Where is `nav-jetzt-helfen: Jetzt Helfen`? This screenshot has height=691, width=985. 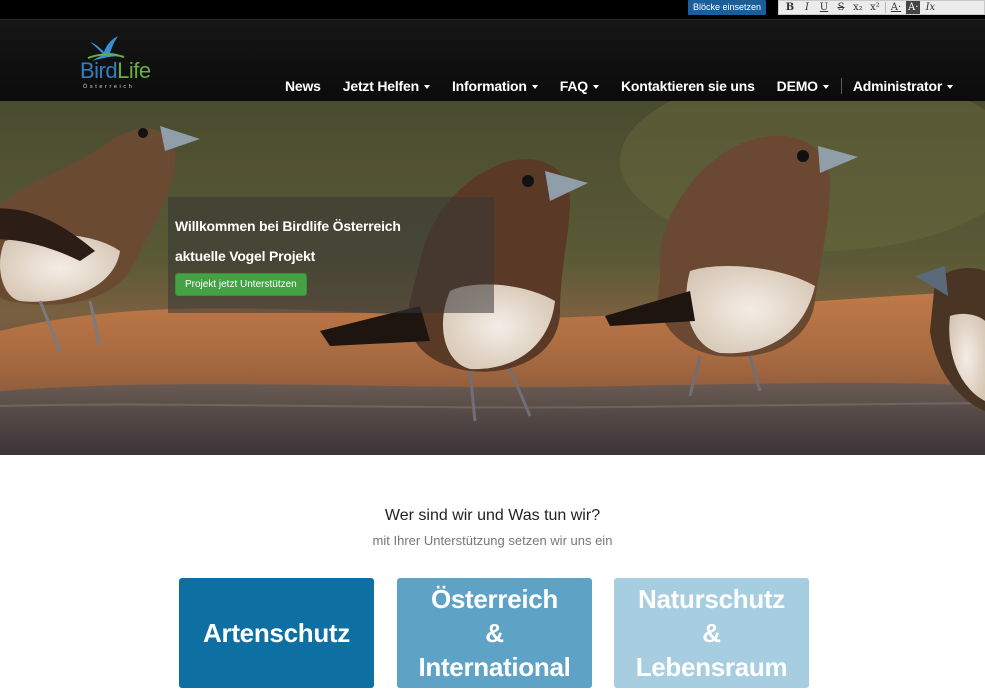 nav-jetzt-helfen: Jetzt Helfen is located at coordinates (386, 86).